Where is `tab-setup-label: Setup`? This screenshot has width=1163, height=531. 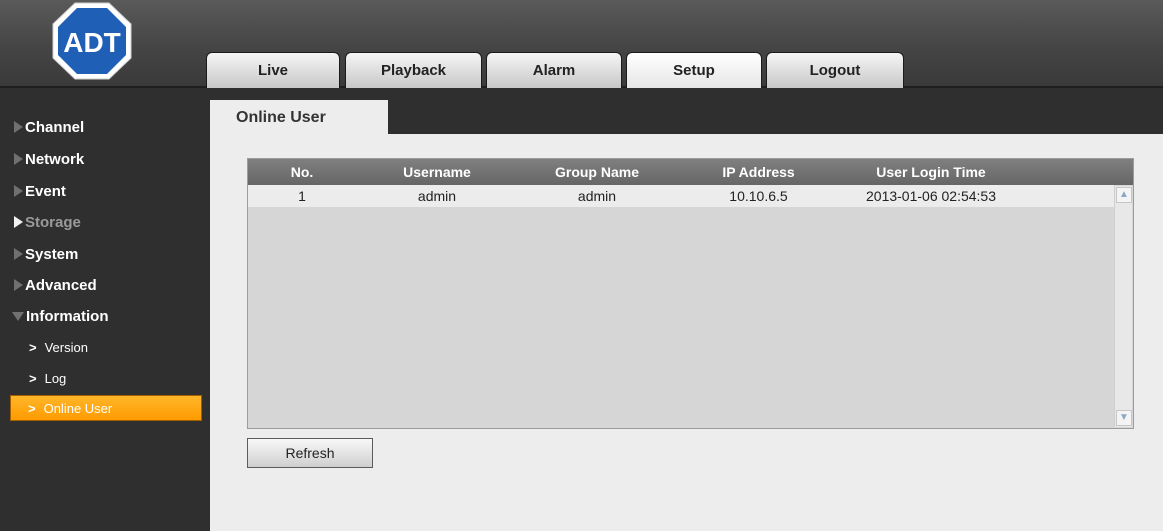
tab-setup-label: Setup is located at coordinates (694, 70).